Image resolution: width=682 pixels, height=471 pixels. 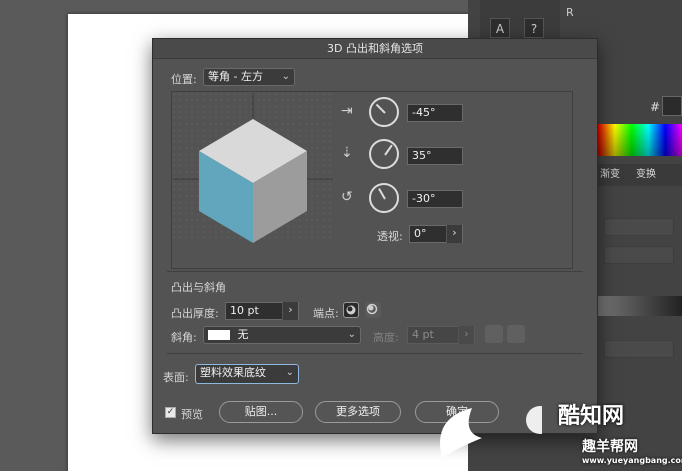 I want to click on bevel-out-icon, so click(x=494, y=334).